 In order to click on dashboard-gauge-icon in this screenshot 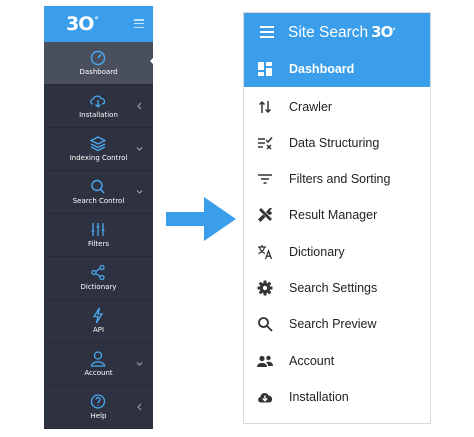, I will do `click(98, 57)`.